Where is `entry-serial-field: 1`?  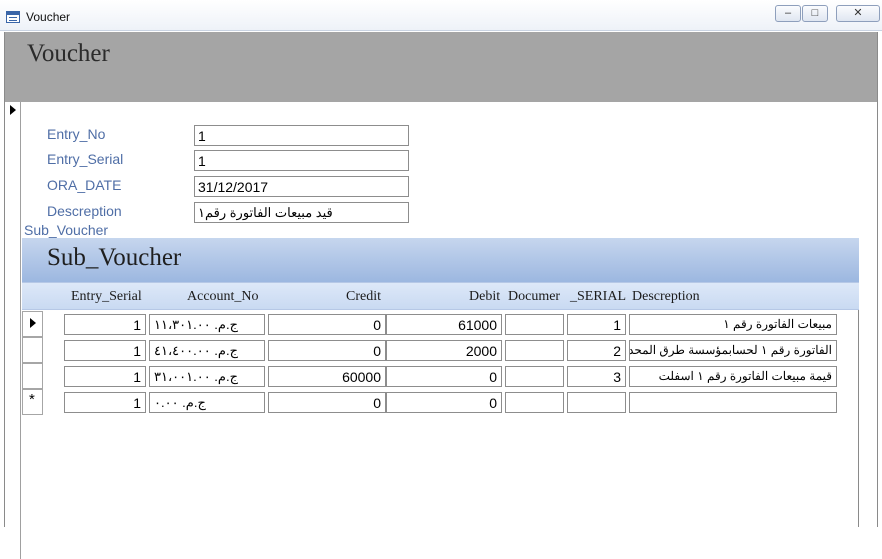 entry-serial-field: 1 is located at coordinates (301, 160).